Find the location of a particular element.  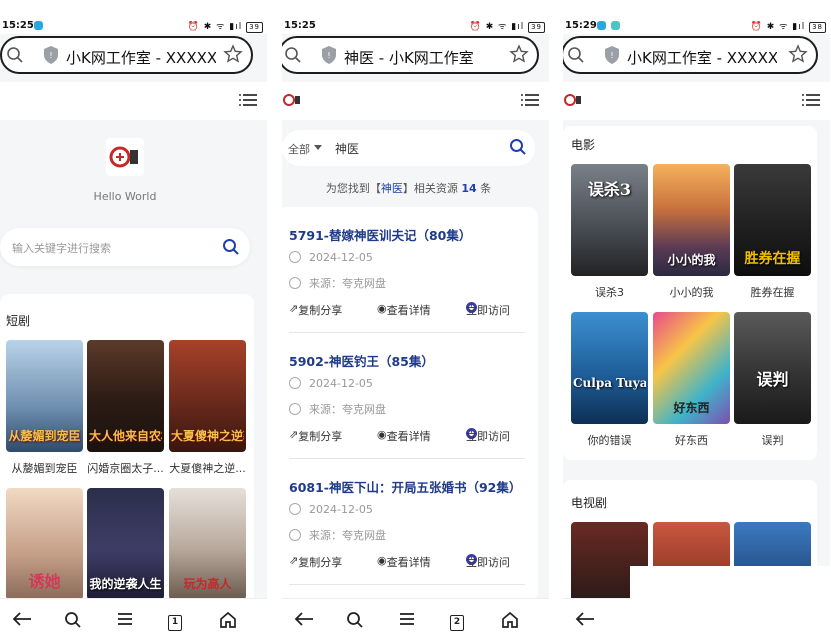

app-notification-icon is located at coordinates (615, 25).